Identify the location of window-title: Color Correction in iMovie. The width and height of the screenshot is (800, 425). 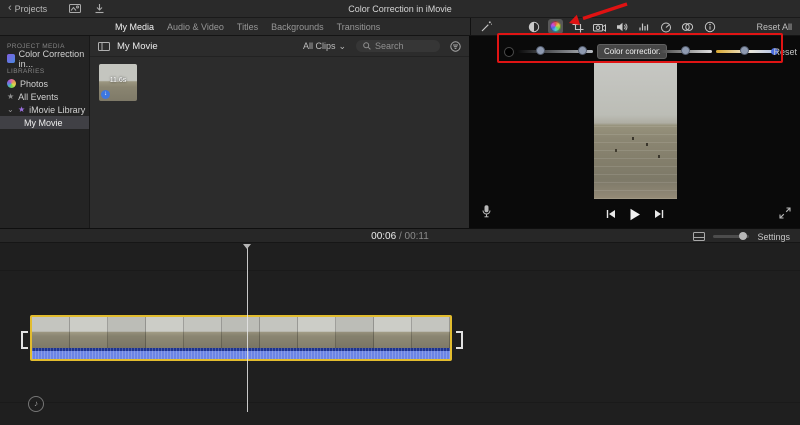
(400, 8).